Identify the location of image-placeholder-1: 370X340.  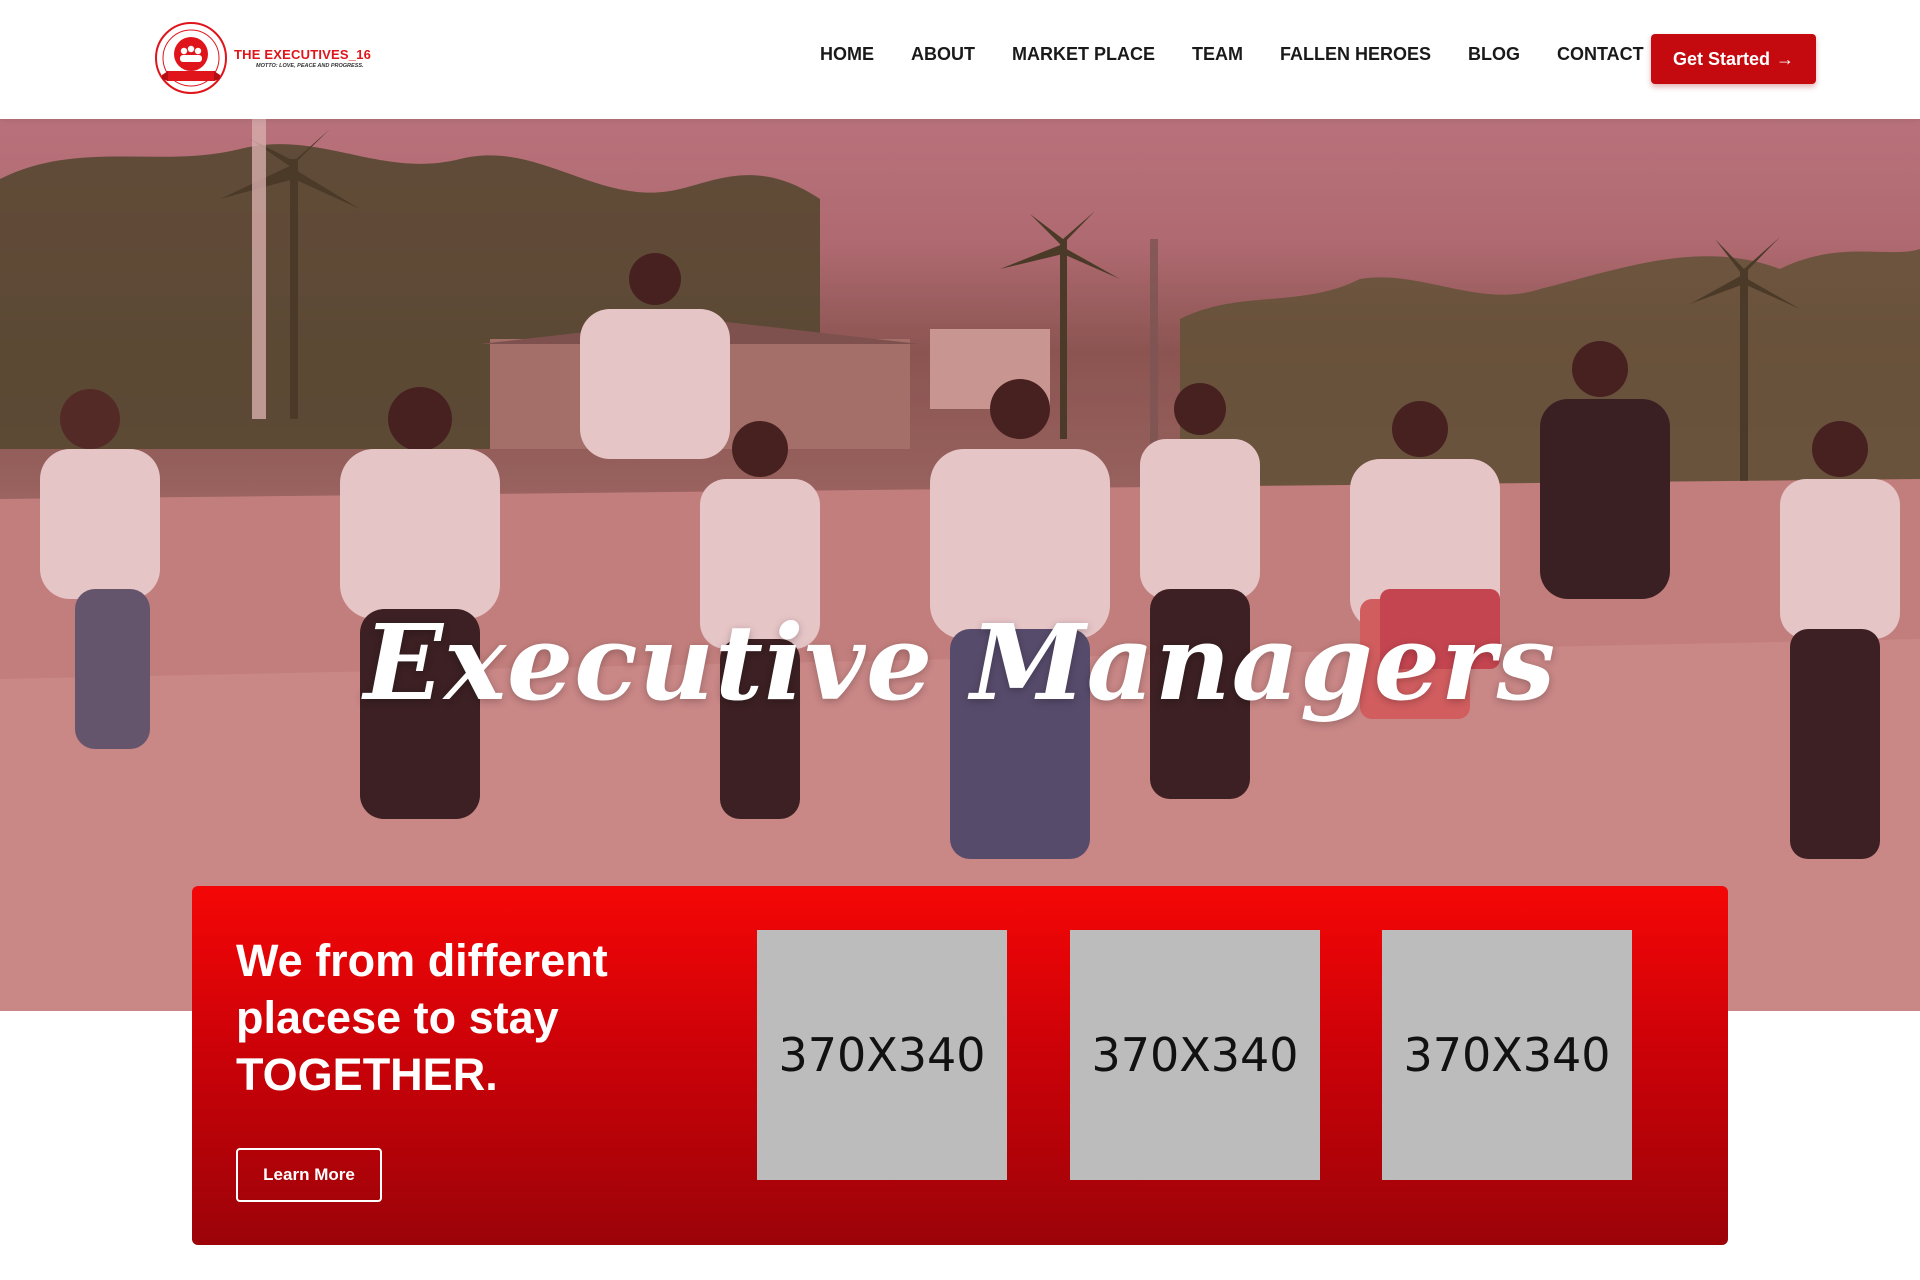
(882, 1055).